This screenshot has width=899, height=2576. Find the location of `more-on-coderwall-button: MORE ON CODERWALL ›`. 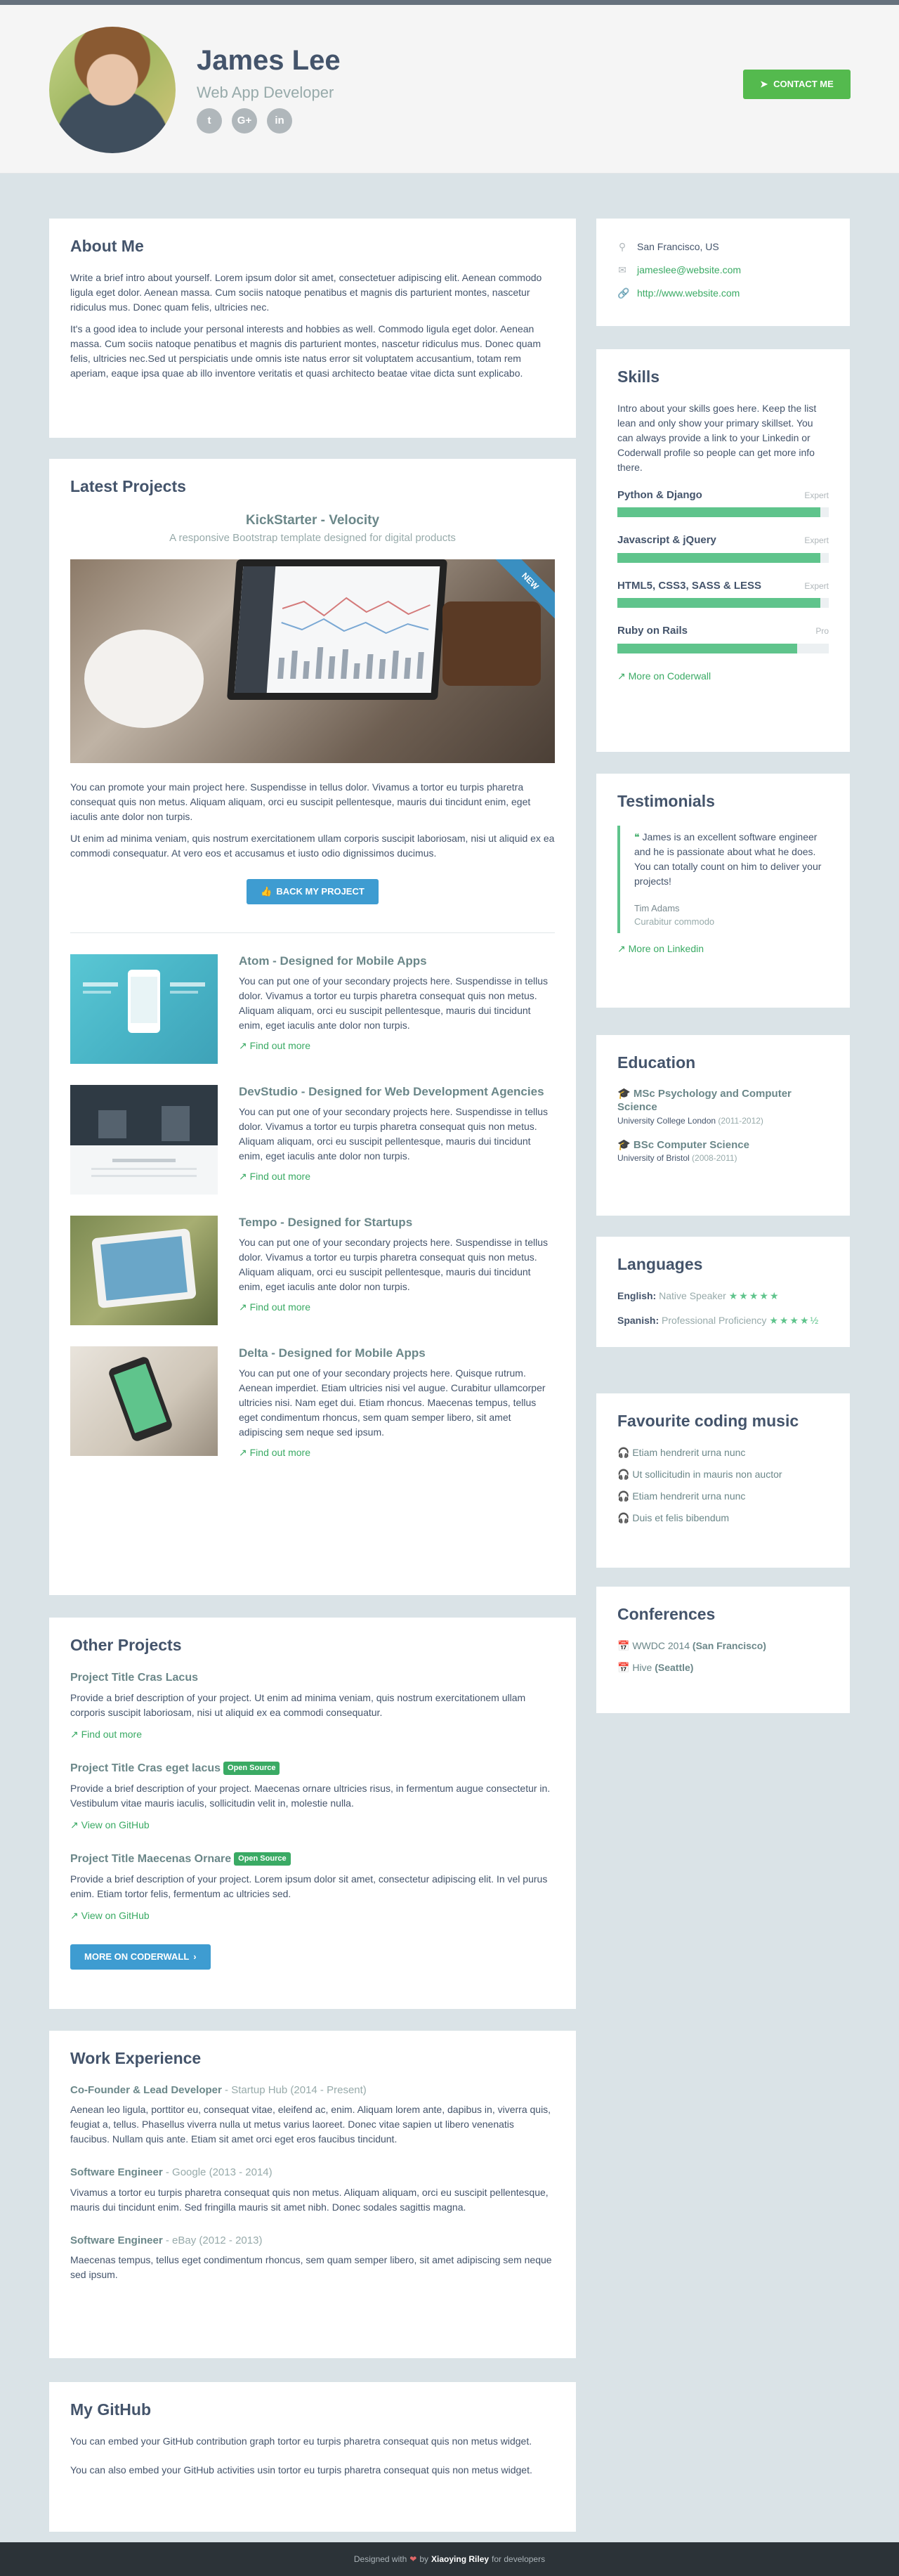

more-on-coderwall-button: MORE ON CODERWALL › is located at coordinates (140, 1957).